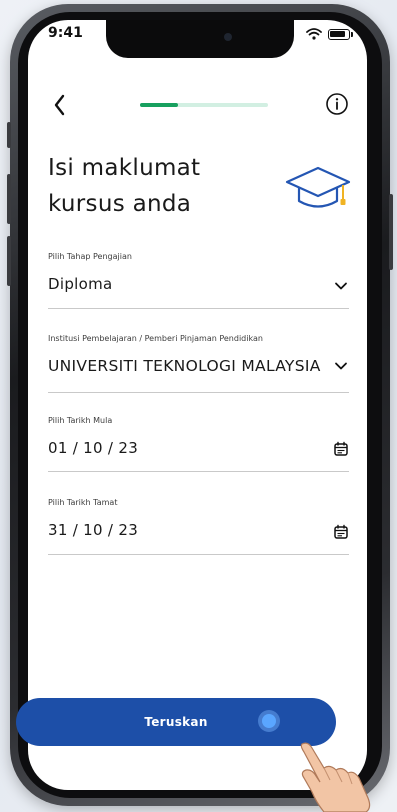  What do you see at coordinates (124, 186) in the screenshot?
I see `page-title: Isi maklumat kursus anda` at bounding box center [124, 186].